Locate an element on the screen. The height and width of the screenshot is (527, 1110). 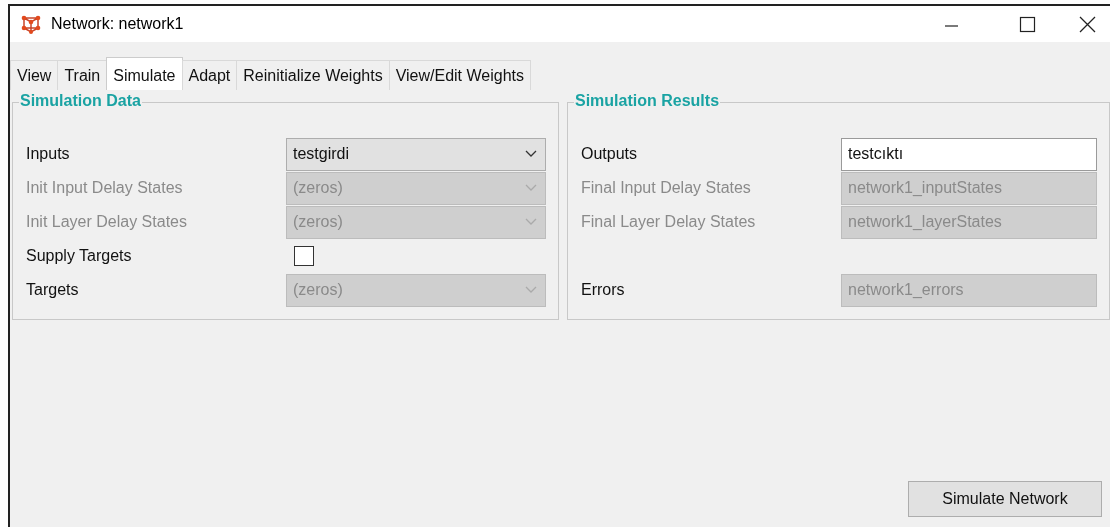
field-label: Final Input Delay States is located at coordinates (666, 188).